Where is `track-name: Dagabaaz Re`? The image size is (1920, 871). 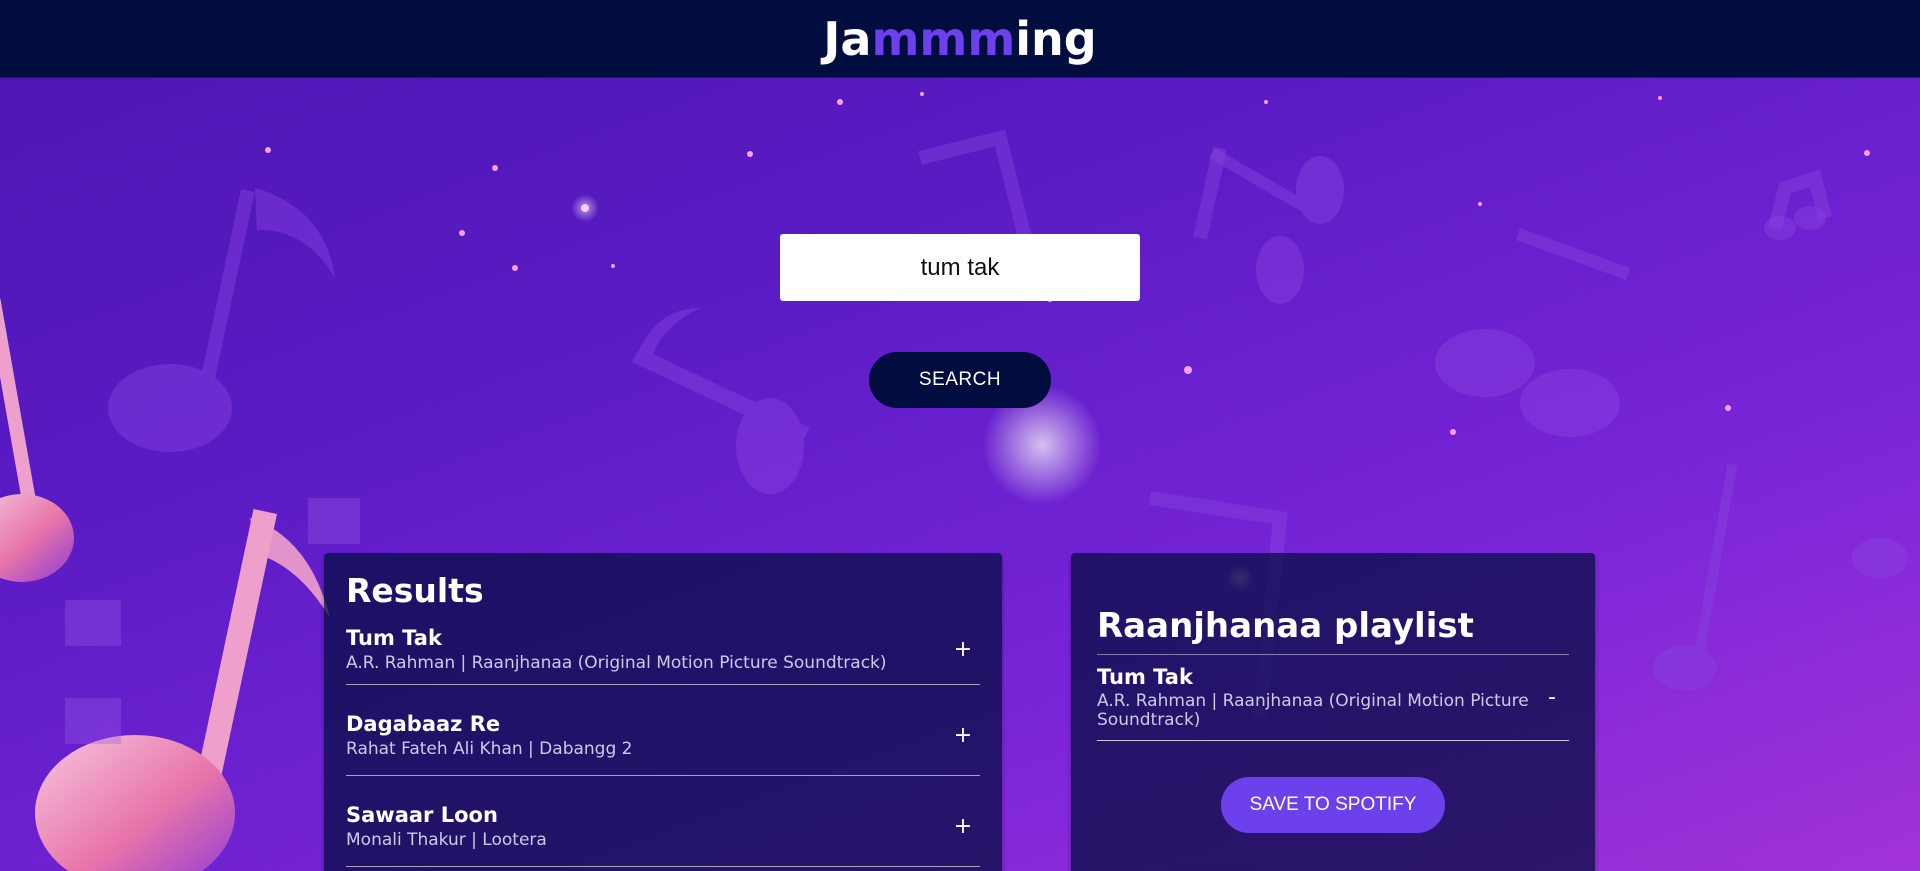
track-name: Dagabaaz Re is located at coordinates (423, 723).